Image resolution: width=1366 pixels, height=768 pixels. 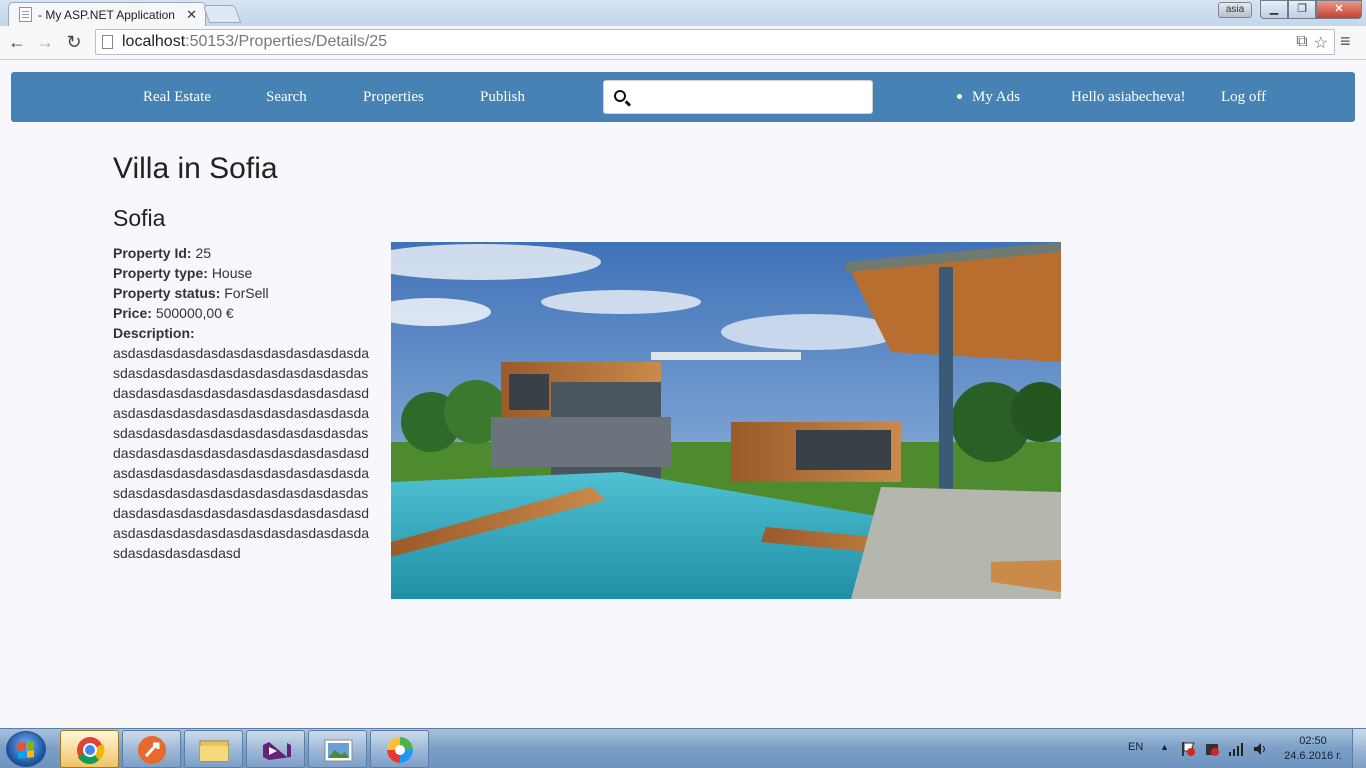 I want to click on profile-badge: asia, so click(x=1235, y=10).